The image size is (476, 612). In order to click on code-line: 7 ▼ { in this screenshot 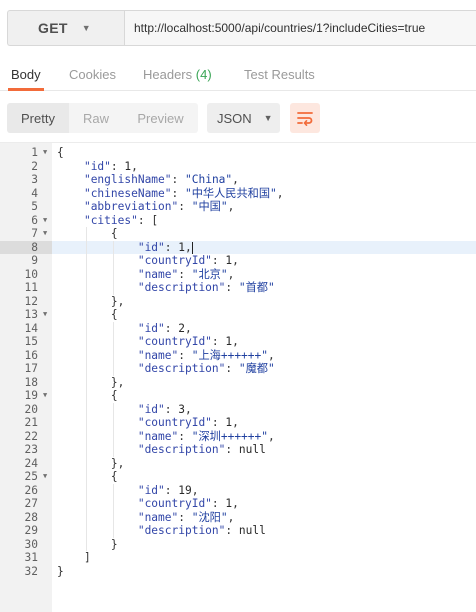, I will do `click(238, 234)`.